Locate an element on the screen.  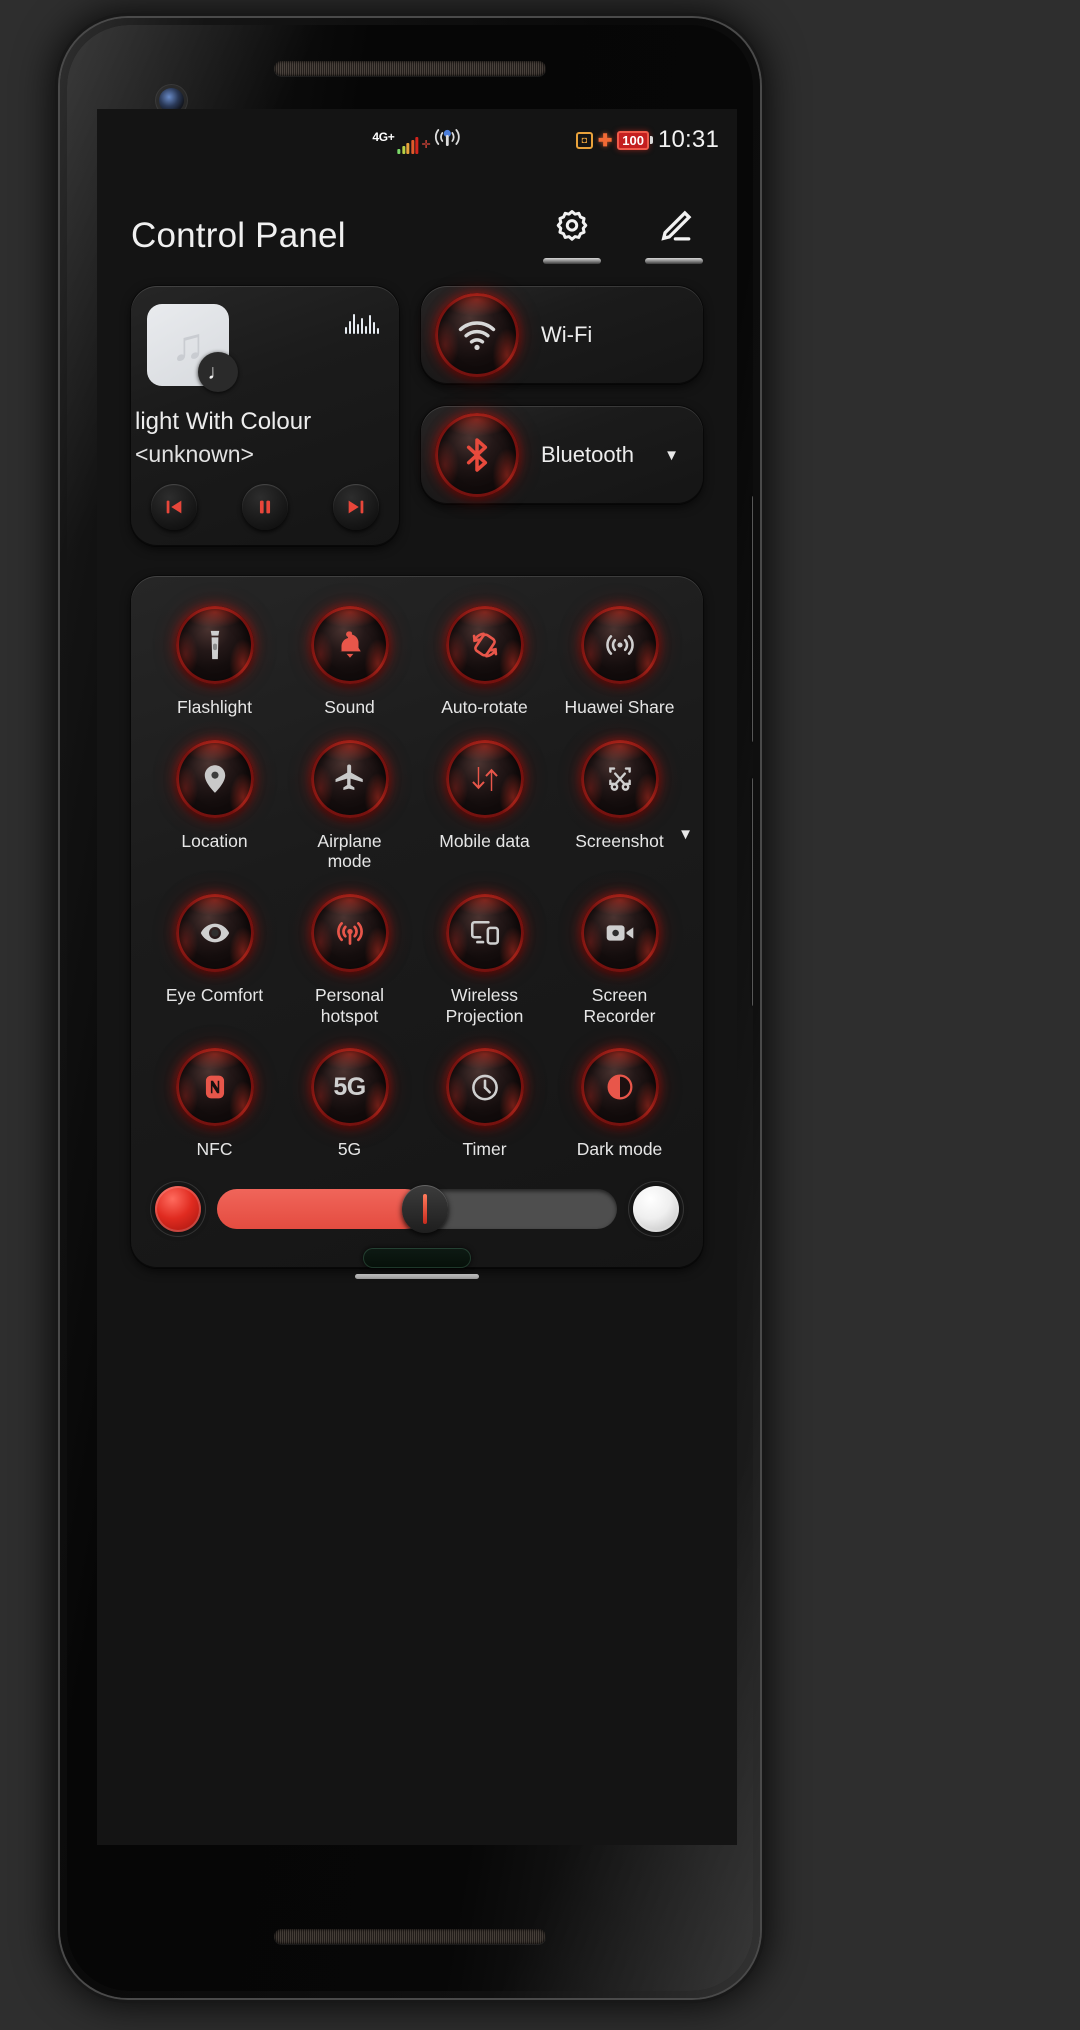
screen-recorder-orb is located at coordinates (619, 932).